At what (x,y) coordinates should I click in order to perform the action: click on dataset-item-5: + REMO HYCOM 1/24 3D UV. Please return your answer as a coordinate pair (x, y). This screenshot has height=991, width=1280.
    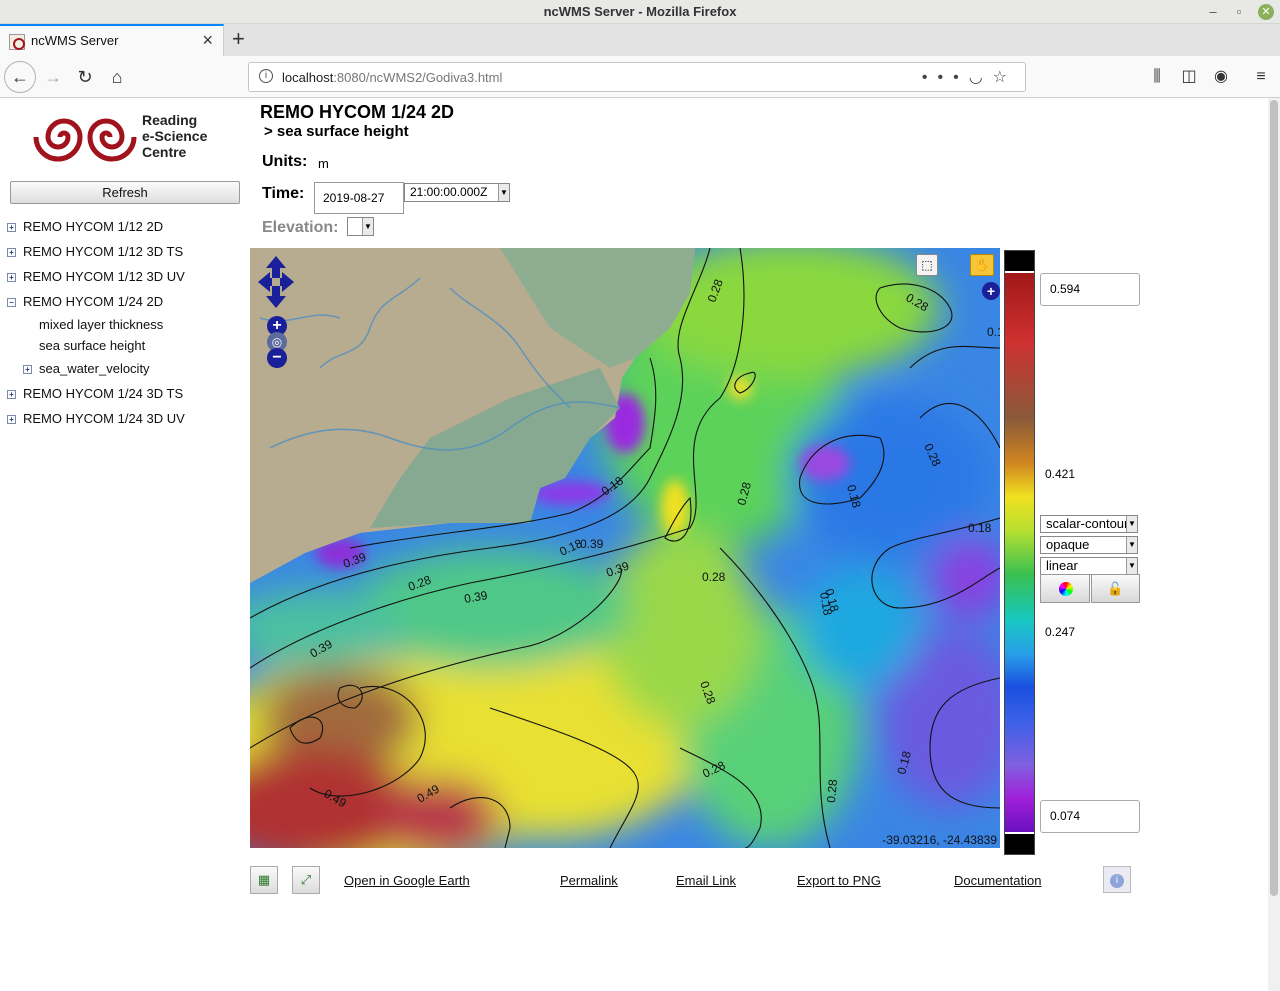
    Looking at the image, I should click on (96, 418).